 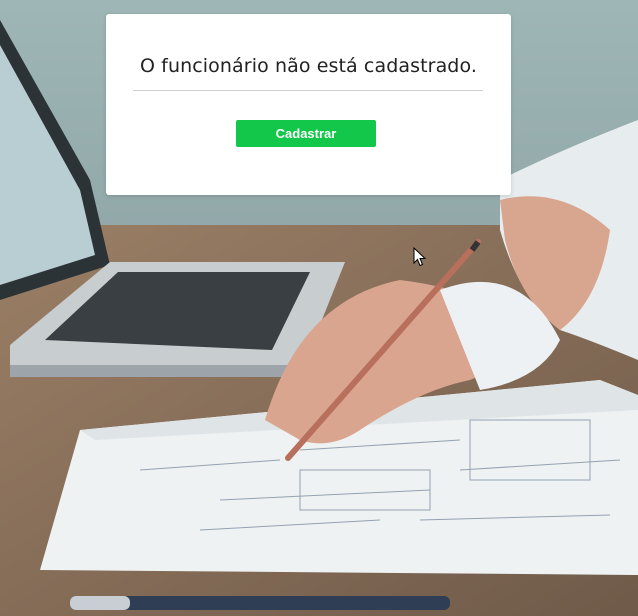 What do you see at coordinates (308, 90) in the screenshot?
I see `dialog-divider` at bounding box center [308, 90].